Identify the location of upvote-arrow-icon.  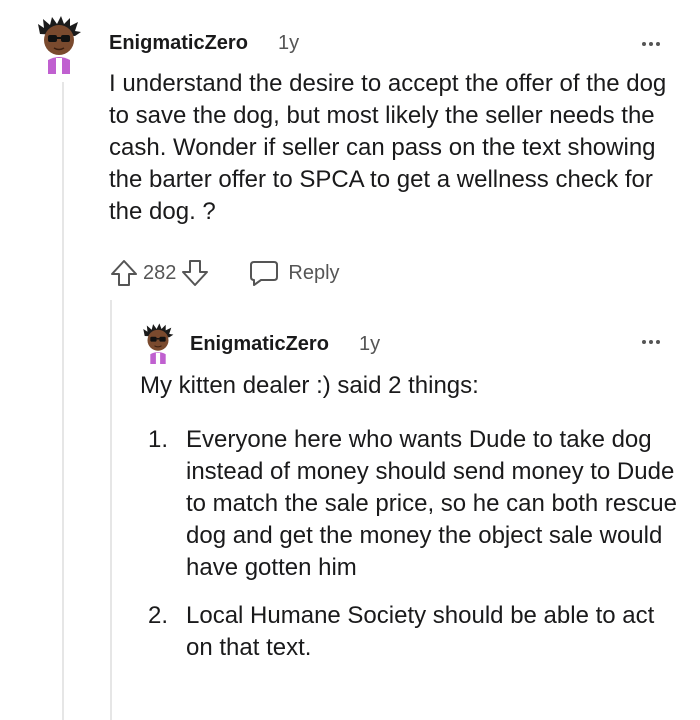
(124, 273).